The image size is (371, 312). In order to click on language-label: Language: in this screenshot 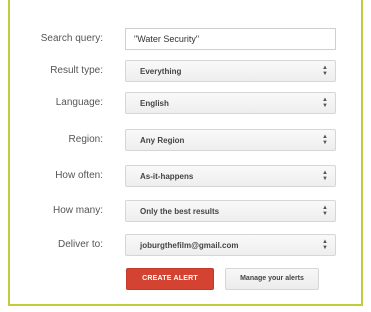, I will do `click(79, 102)`.